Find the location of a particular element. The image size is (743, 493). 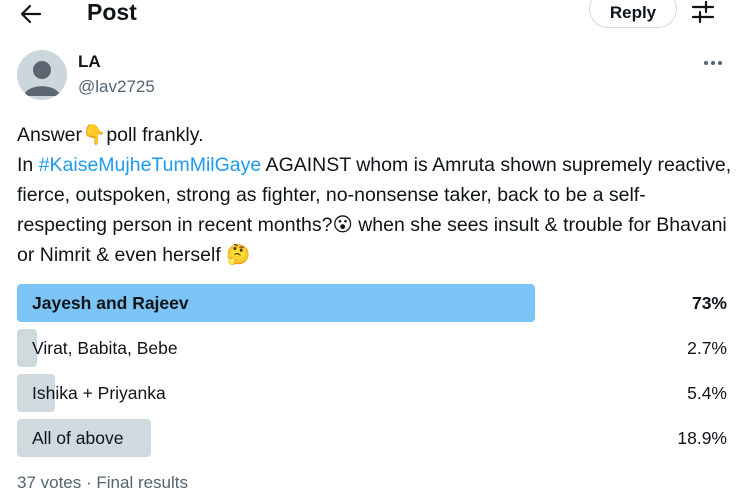

back-button is located at coordinates (31, 14).